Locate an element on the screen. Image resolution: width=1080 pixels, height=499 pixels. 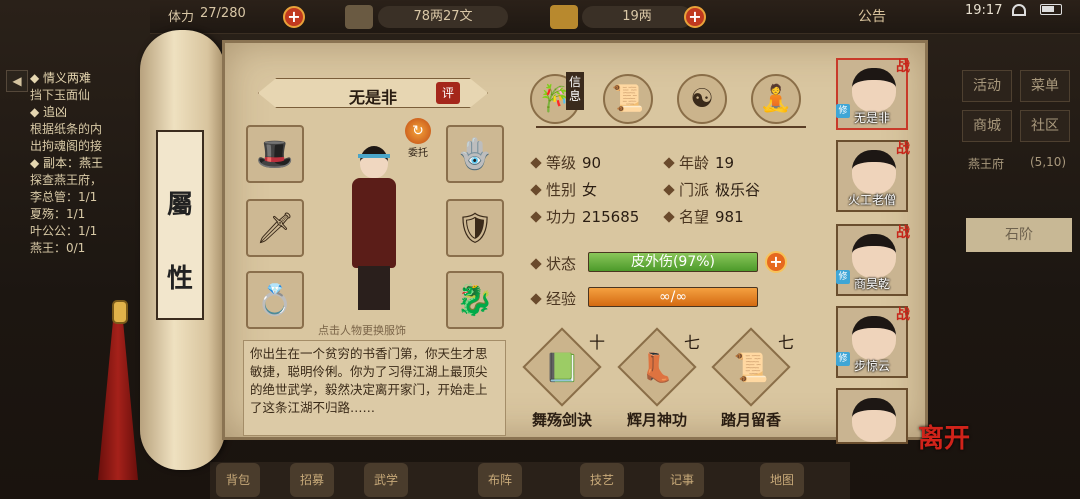
top-status-bar: 体力 27/280 + 78两27文 19两 + is located at coordinates (615, 17).